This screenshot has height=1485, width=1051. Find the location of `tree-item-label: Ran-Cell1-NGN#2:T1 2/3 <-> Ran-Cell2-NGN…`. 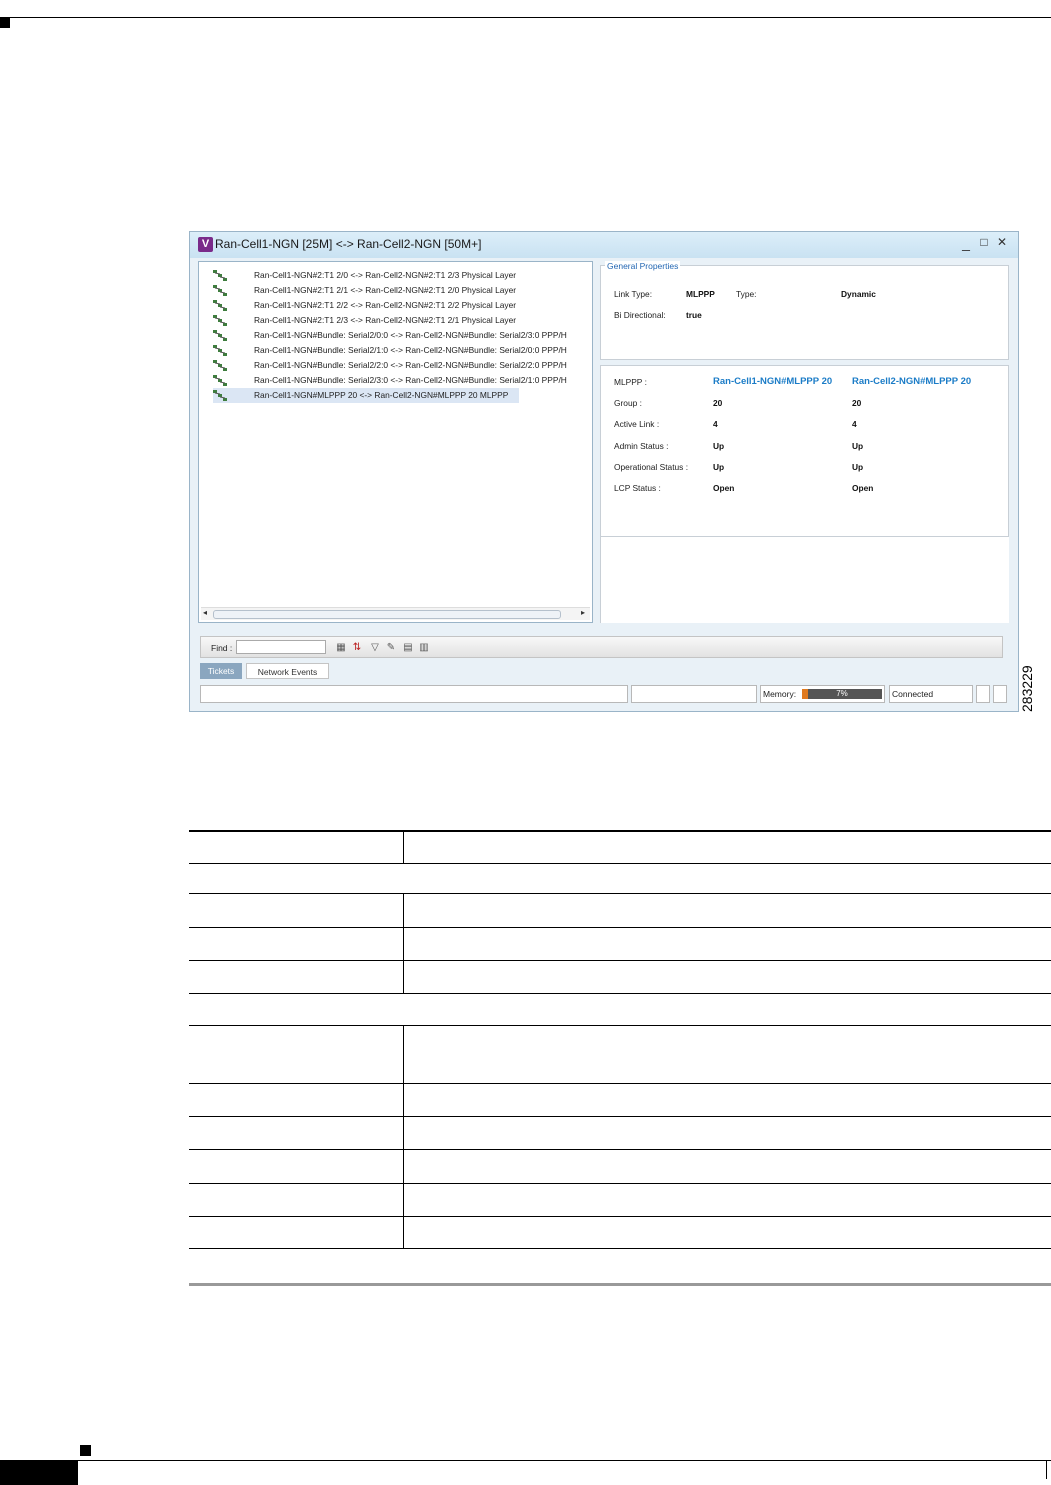

tree-item-label: Ran-Cell1-NGN#2:T1 2/3 <-> Ran-Cell2-NGN… is located at coordinates (385, 320).